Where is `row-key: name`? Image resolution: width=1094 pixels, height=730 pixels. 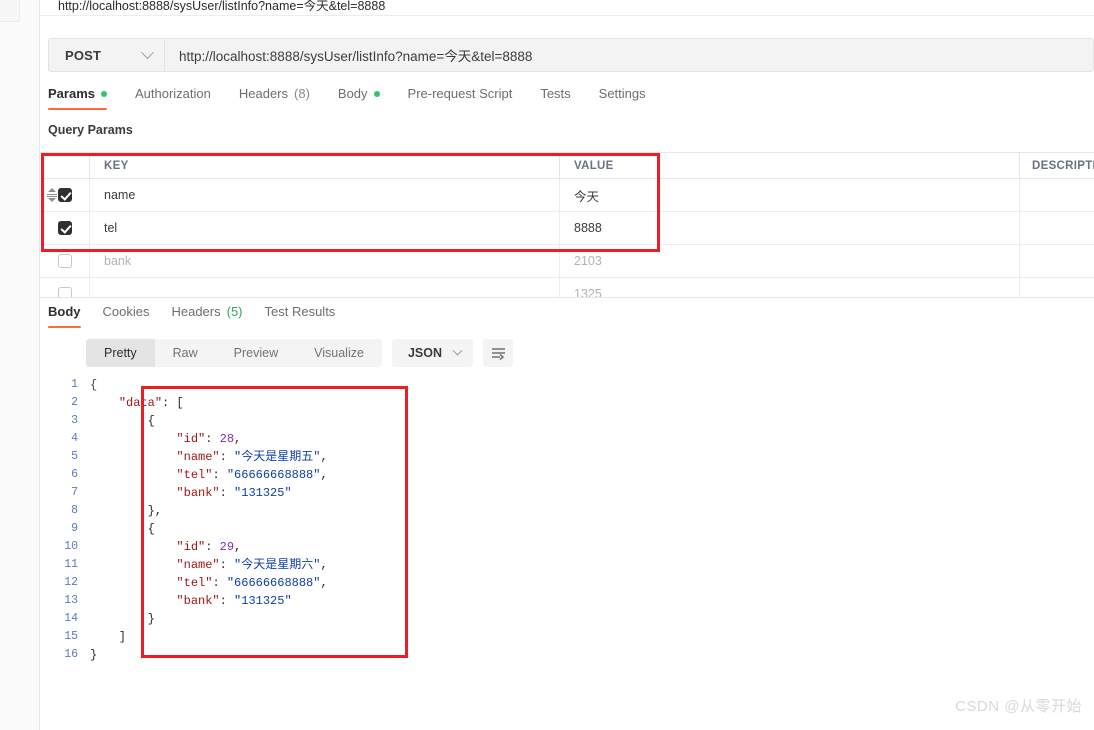
row-key: name is located at coordinates (325, 195).